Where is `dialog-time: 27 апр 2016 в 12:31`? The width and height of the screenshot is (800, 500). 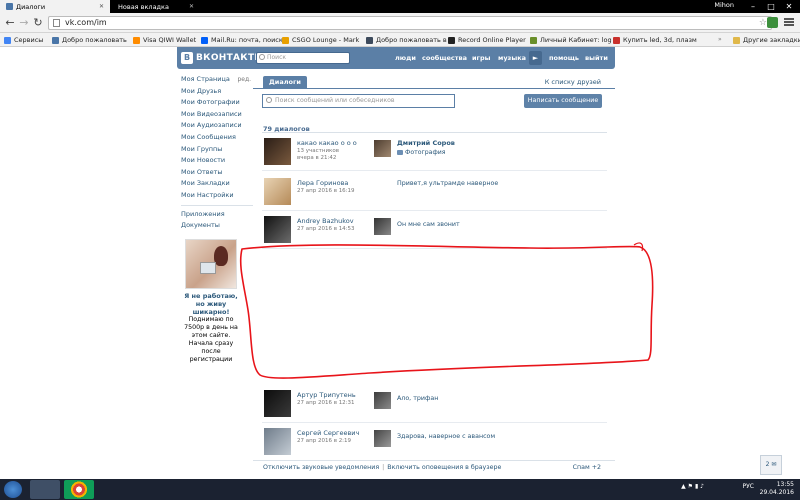
dialog-time: 27 апр 2016 в 12:31 is located at coordinates (326, 403).